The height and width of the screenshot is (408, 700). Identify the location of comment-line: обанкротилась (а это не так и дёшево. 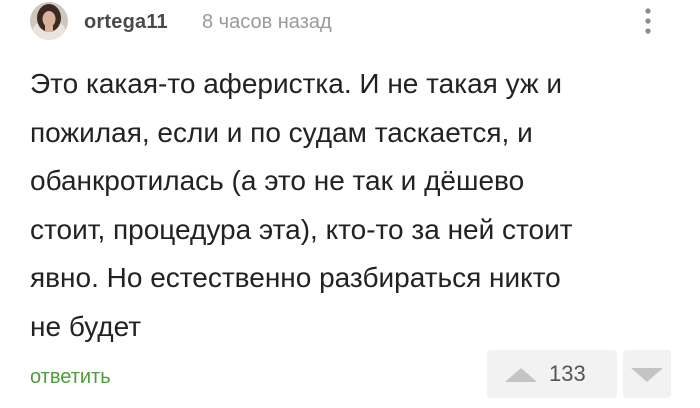
(277, 180).